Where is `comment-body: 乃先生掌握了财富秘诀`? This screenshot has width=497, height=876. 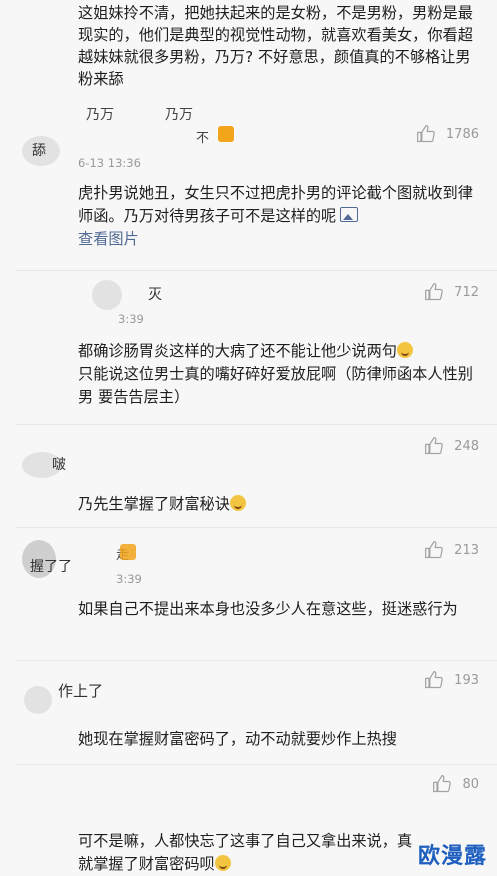
comment-body: 乃先生掌握了财富秘诀 is located at coordinates (154, 504).